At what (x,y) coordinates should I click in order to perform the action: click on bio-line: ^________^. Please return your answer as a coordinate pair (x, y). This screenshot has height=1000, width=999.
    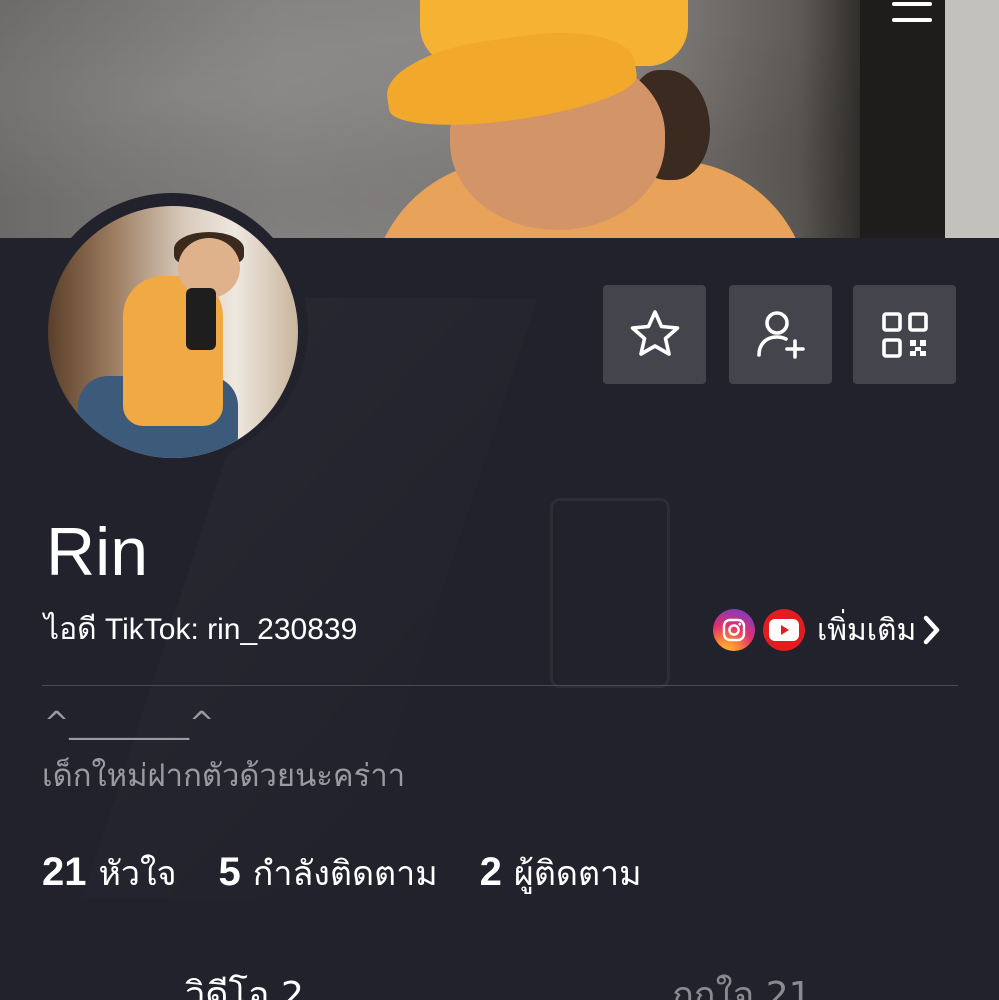
    Looking at the image, I should click on (129, 723).